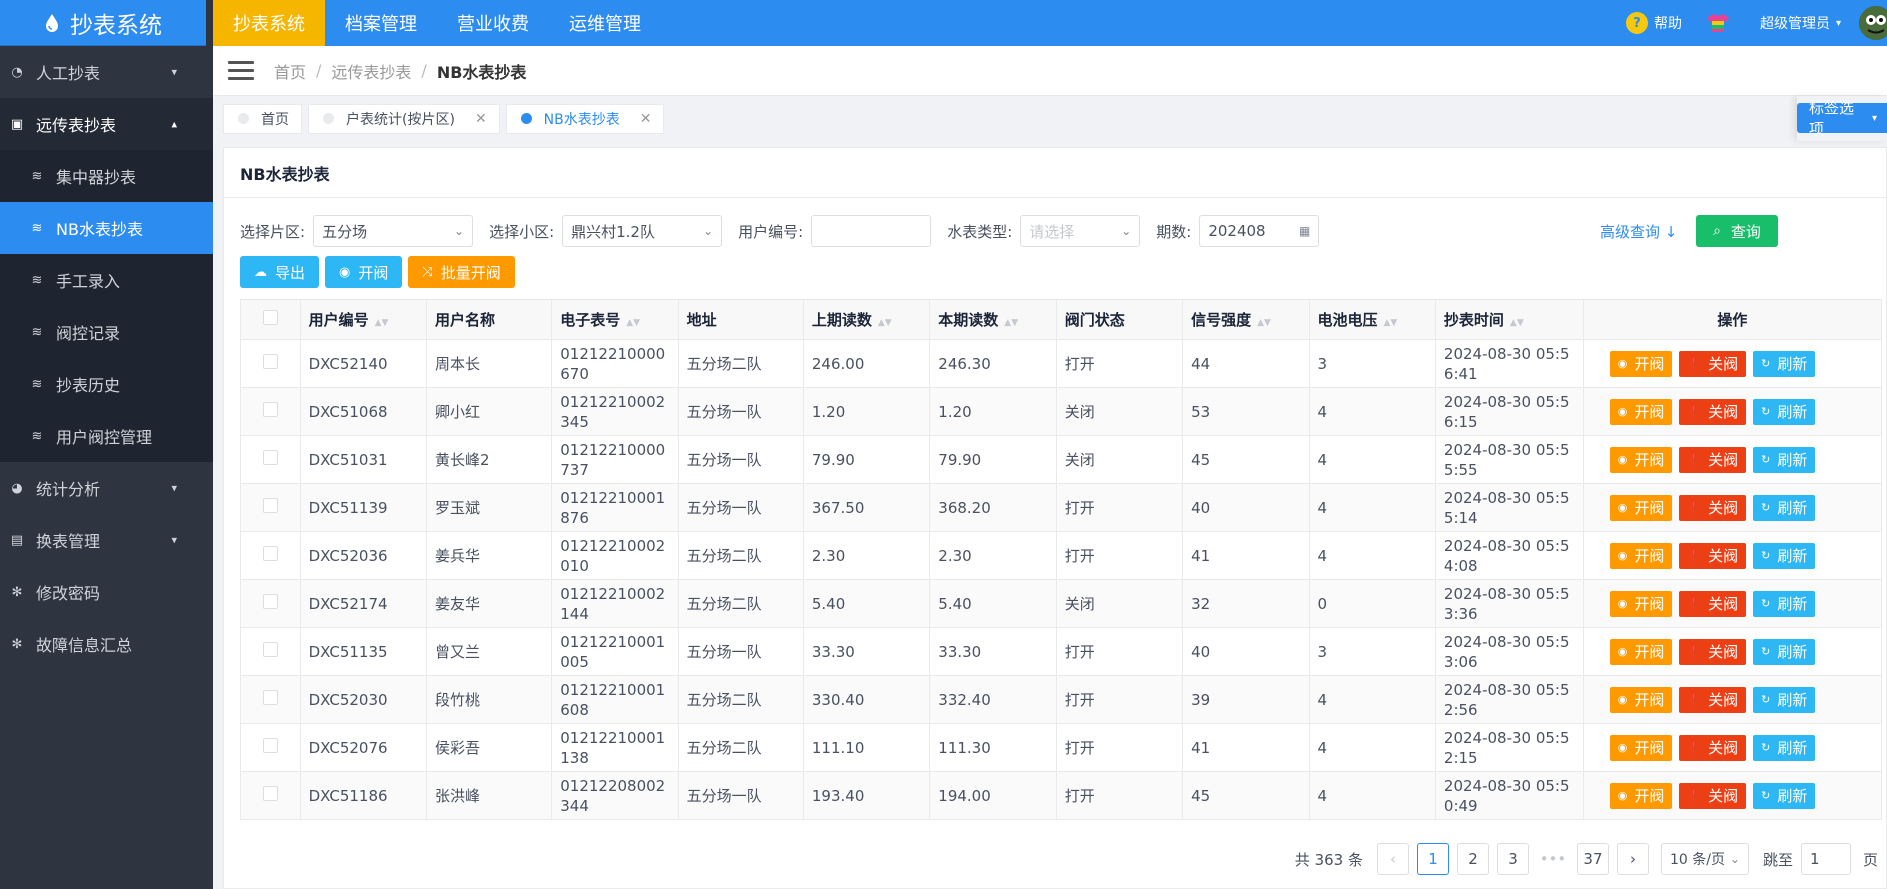 This screenshot has width=1887, height=889. I want to click on sidebar-item-fault-summary: ✻ 故障信息汇总, so click(106, 644).